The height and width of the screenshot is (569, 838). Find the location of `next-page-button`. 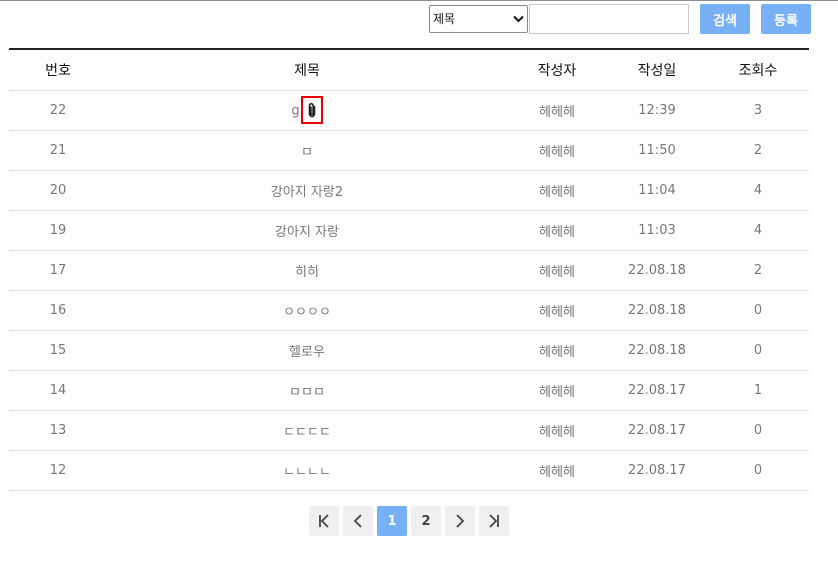

next-page-button is located at coordinates (460, 521).